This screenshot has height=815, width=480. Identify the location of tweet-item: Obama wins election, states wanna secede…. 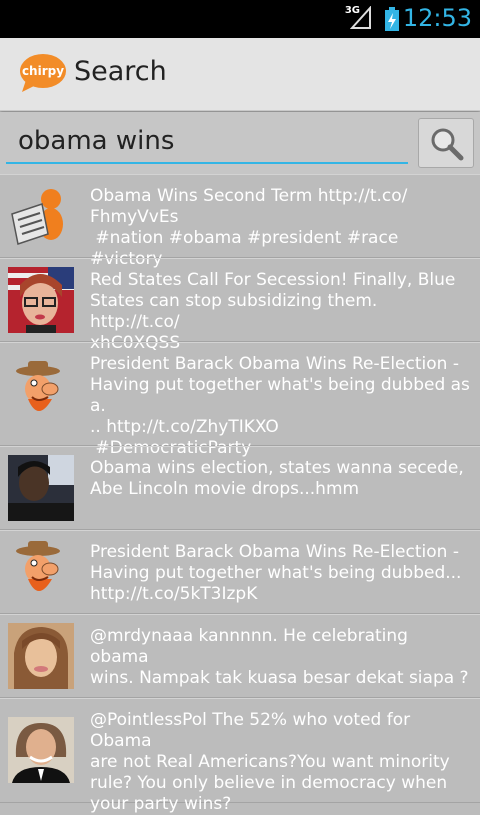
(240, 488).